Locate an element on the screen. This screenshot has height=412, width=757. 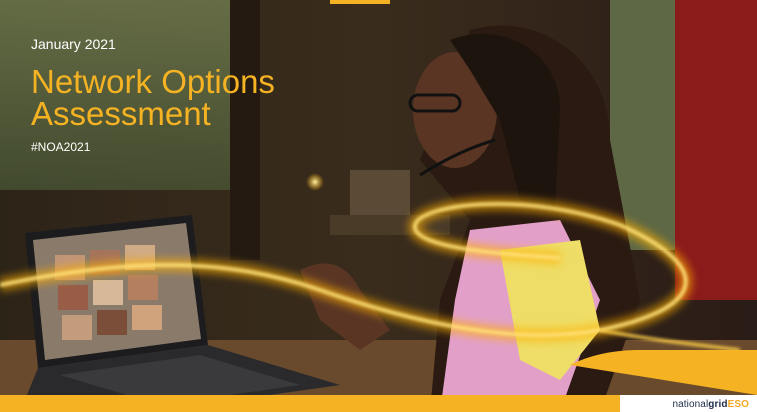
report-hashtag: #NOA2021 is located at coordinates (61, 147).